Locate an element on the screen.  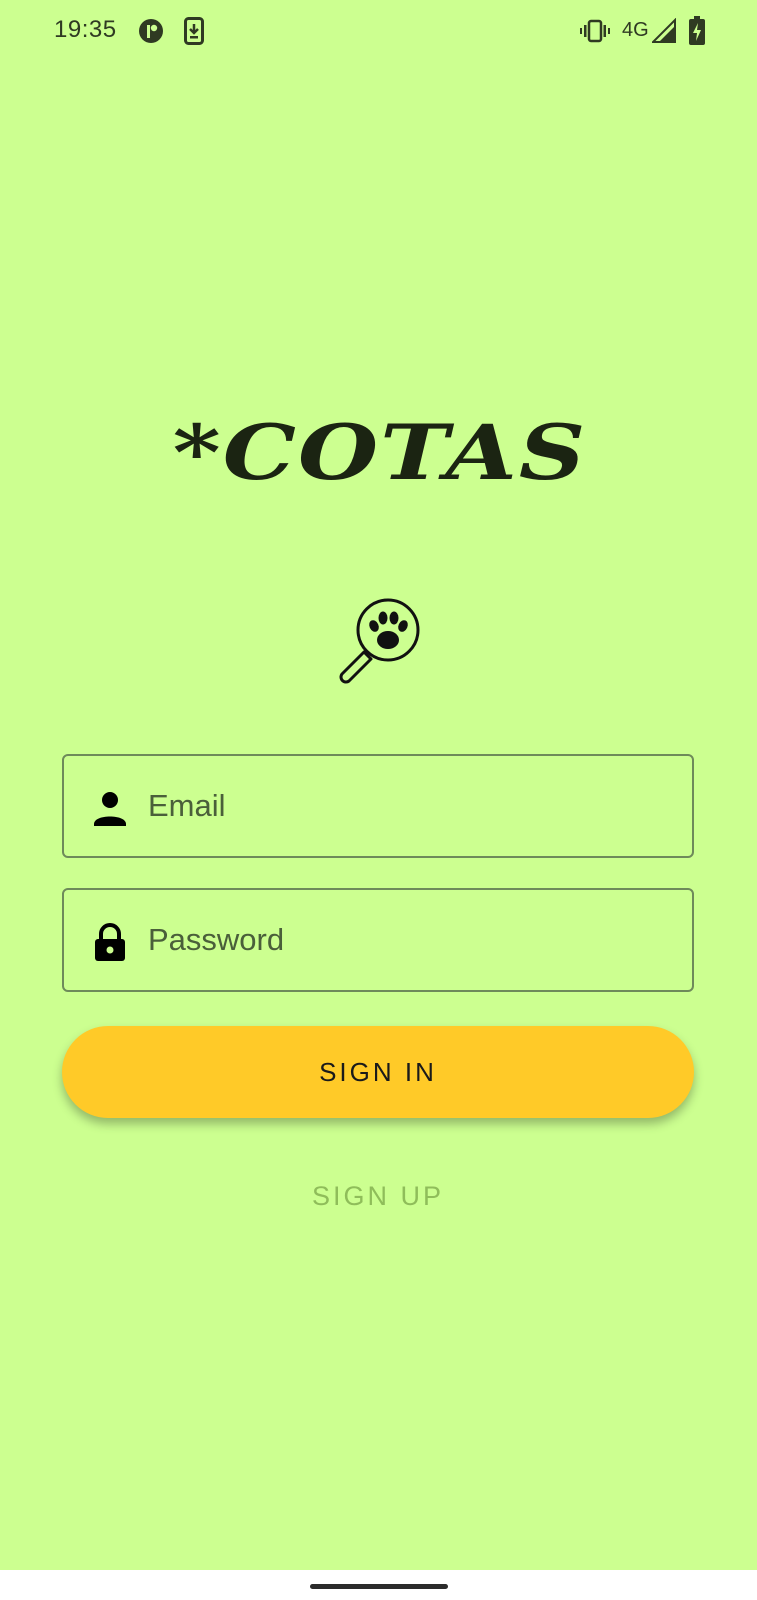
navigation-bar is located at coordinates (378, 1585).